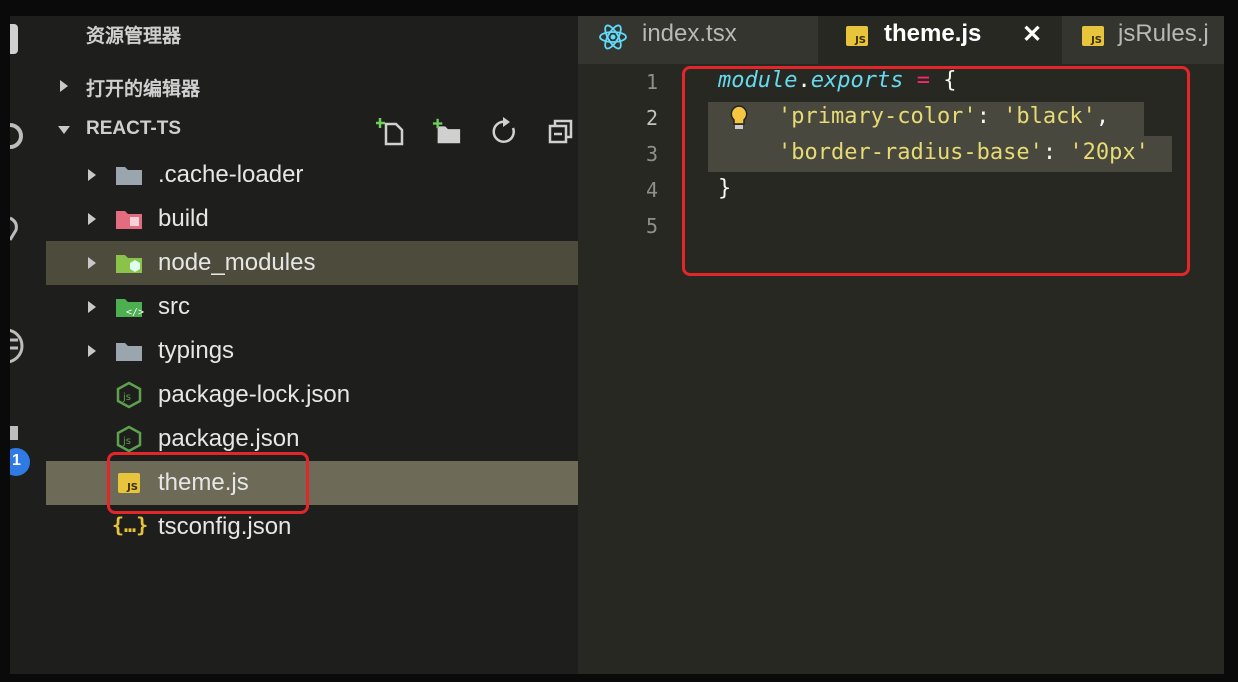 The width and height of the screenshot is (1238, 682). Describe the element at coordinates (143, 89) in the screenshot. I see `open-editors-label: 打开的编辑器` at that location.